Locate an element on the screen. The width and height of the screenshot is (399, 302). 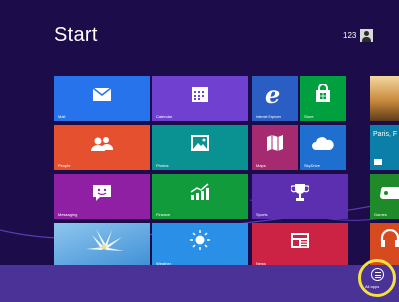
tile-label: Messaging is located at coordinates (68, 214).